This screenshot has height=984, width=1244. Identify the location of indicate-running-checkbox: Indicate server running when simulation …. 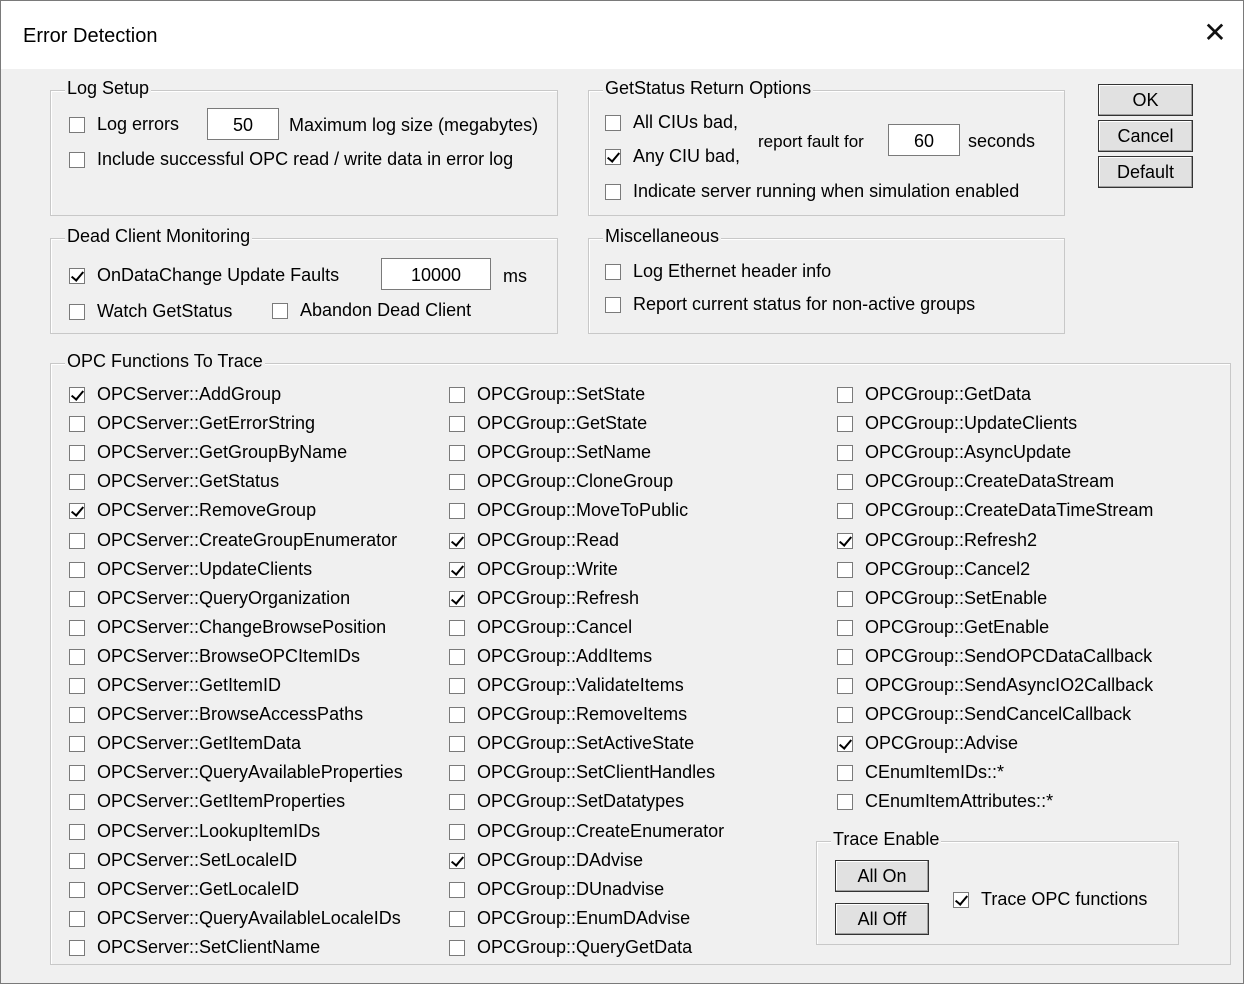
(812, 191).